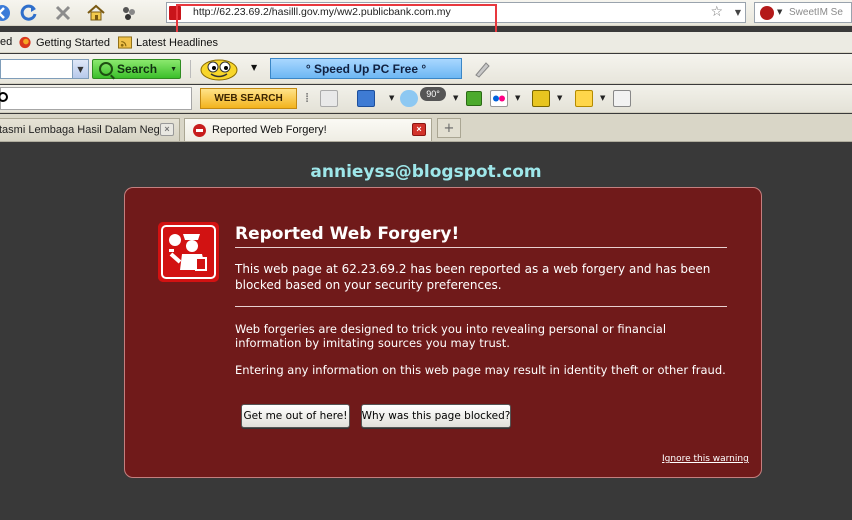 Image resolution: width=852 pixels, height=520 pixels. I want to click on mail-icon, so click(366, 98).